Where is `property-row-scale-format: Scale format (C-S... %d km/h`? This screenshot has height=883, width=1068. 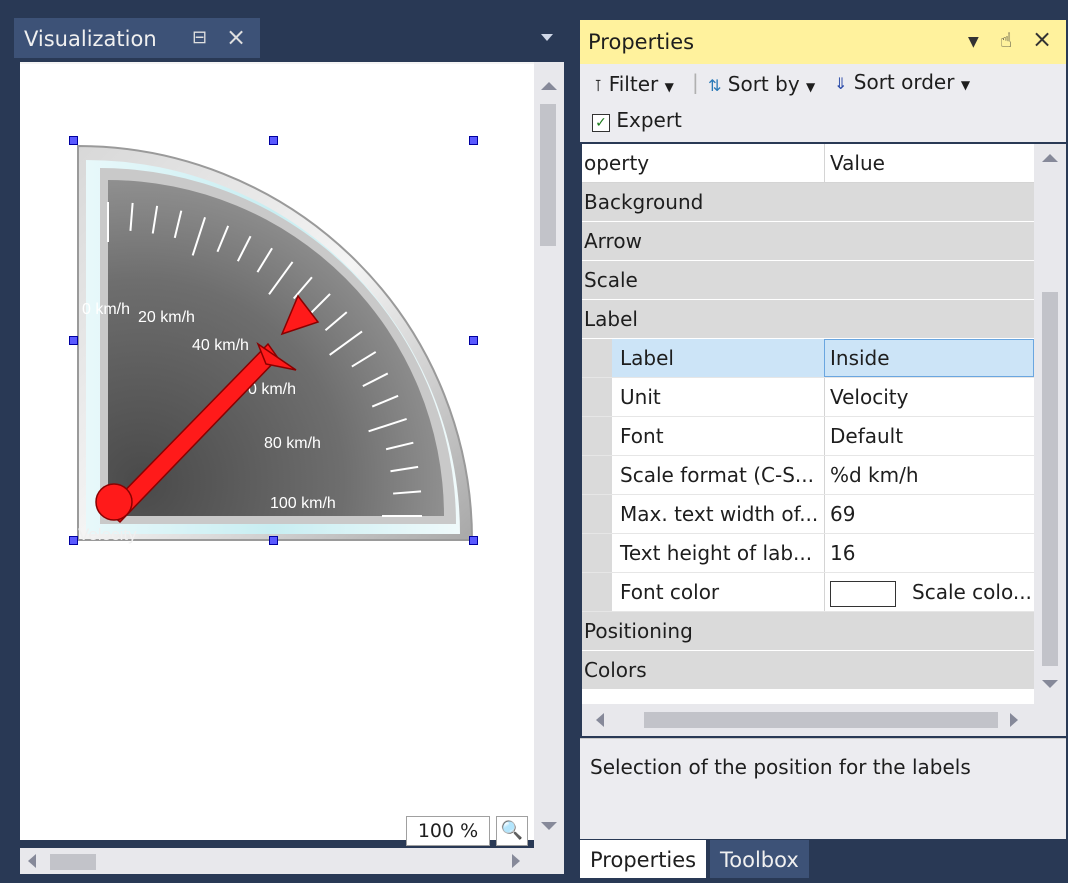
property-row-scale-format: Scale format (C-S... %d km/h is located at coordinates (808, 475).